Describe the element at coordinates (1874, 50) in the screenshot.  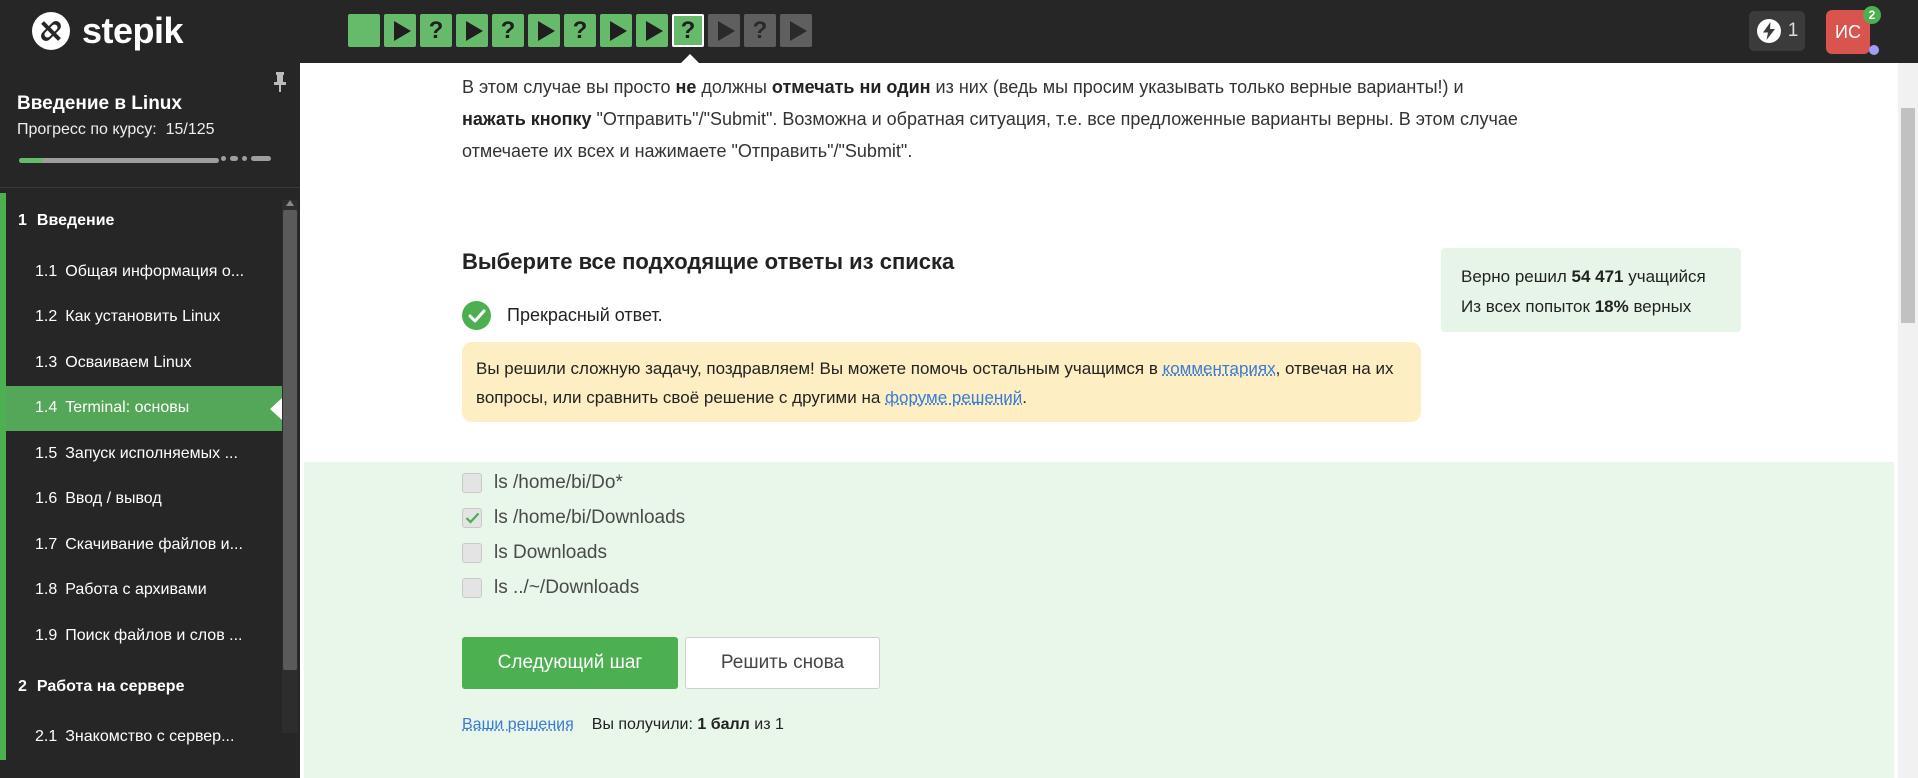
I see `online-status-dot` at that location.